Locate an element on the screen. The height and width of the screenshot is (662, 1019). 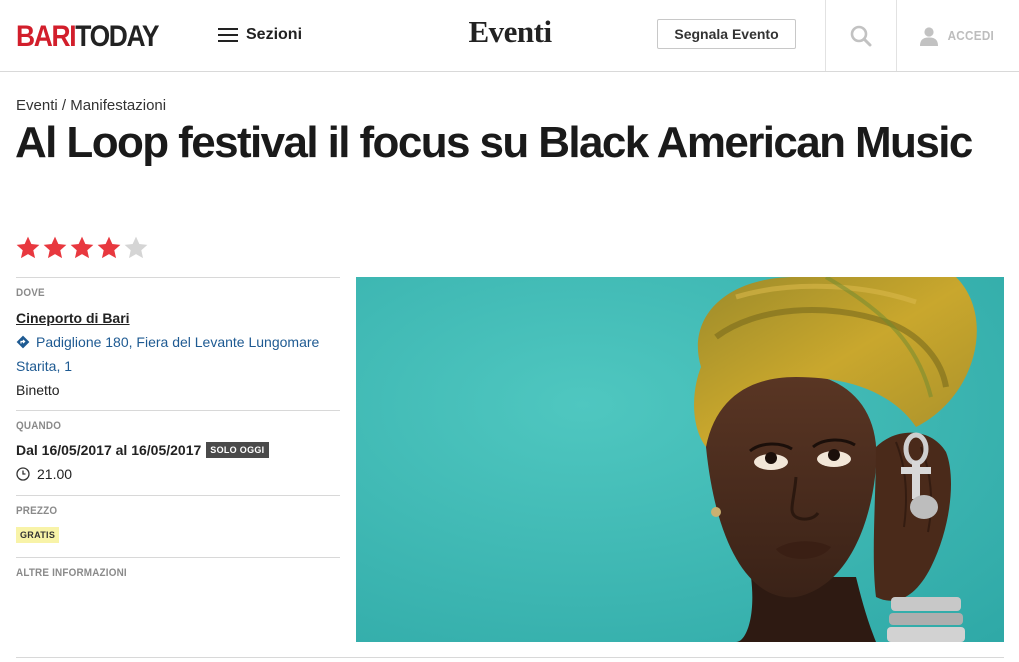
today-only-badge: SOLO OGGI is located at coordinates (237, 450).